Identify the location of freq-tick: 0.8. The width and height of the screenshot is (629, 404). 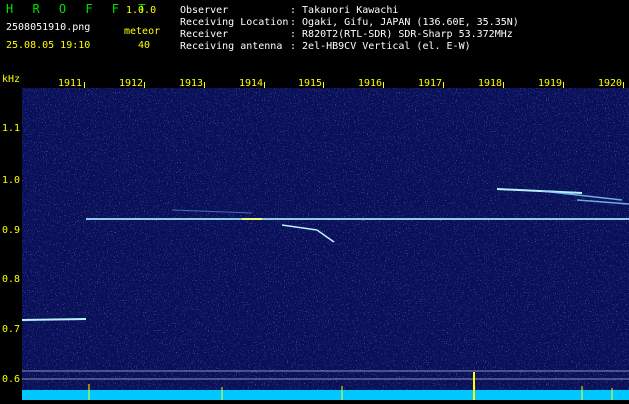
(11, 279).